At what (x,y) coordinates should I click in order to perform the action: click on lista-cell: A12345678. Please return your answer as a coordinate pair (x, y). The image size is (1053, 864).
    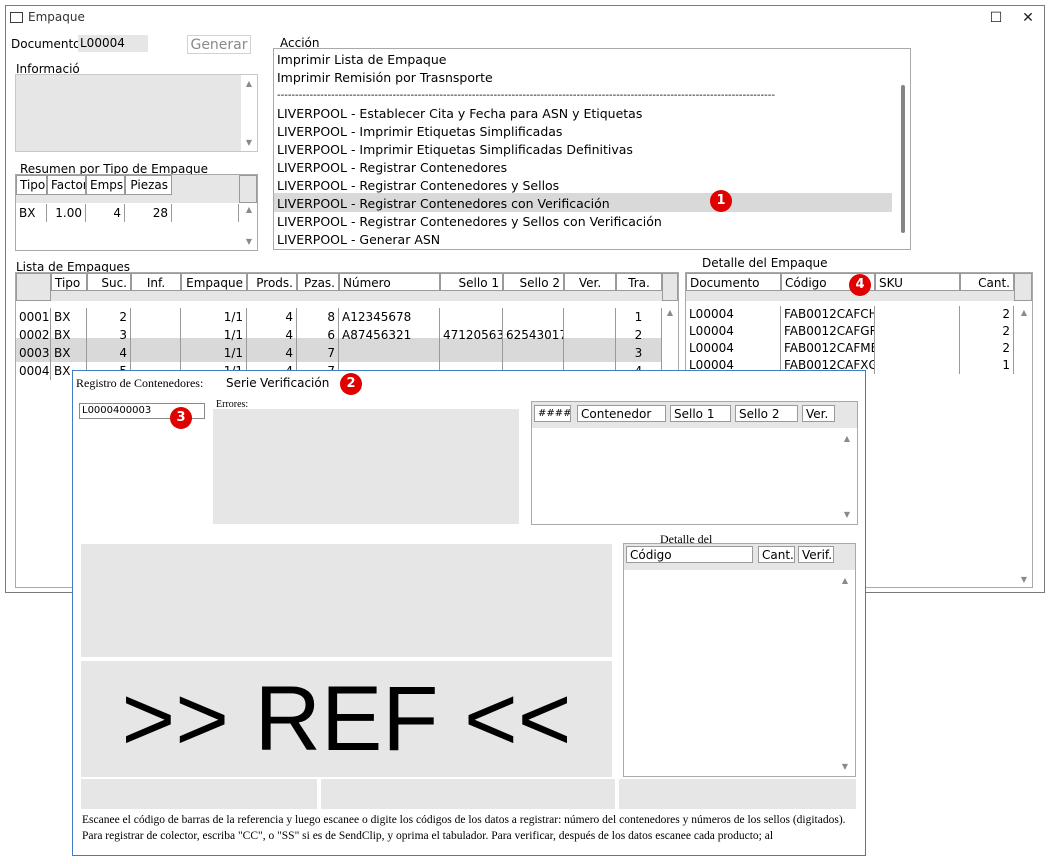
    Looking at the image, I should click on (389, 317).